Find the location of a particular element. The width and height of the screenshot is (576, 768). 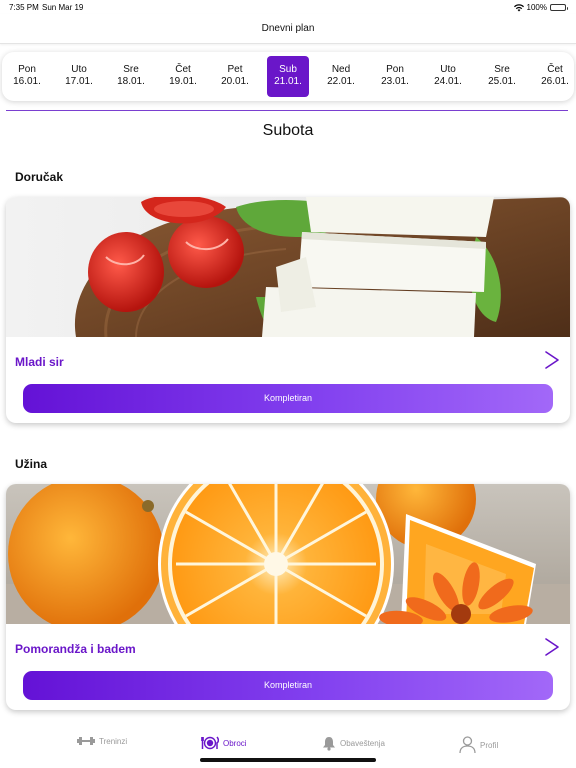

day-item-selected: Sub 21.01. is located at coordinates (288, 76).